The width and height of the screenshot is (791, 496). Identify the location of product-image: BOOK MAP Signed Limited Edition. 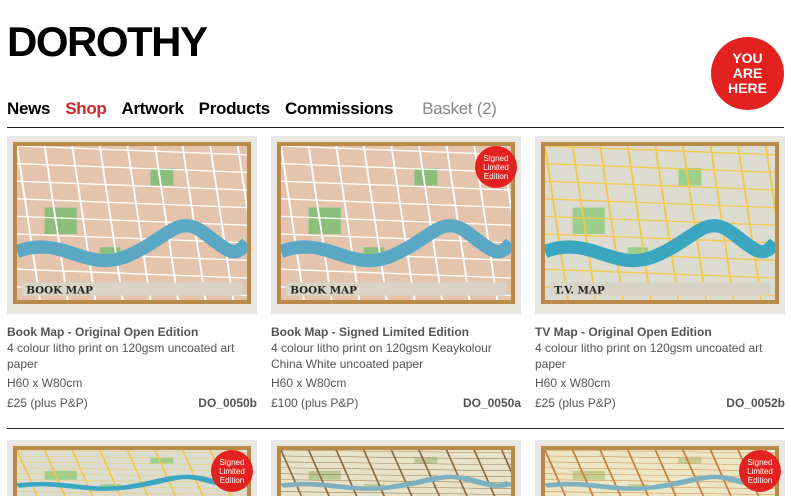
(396, 225).